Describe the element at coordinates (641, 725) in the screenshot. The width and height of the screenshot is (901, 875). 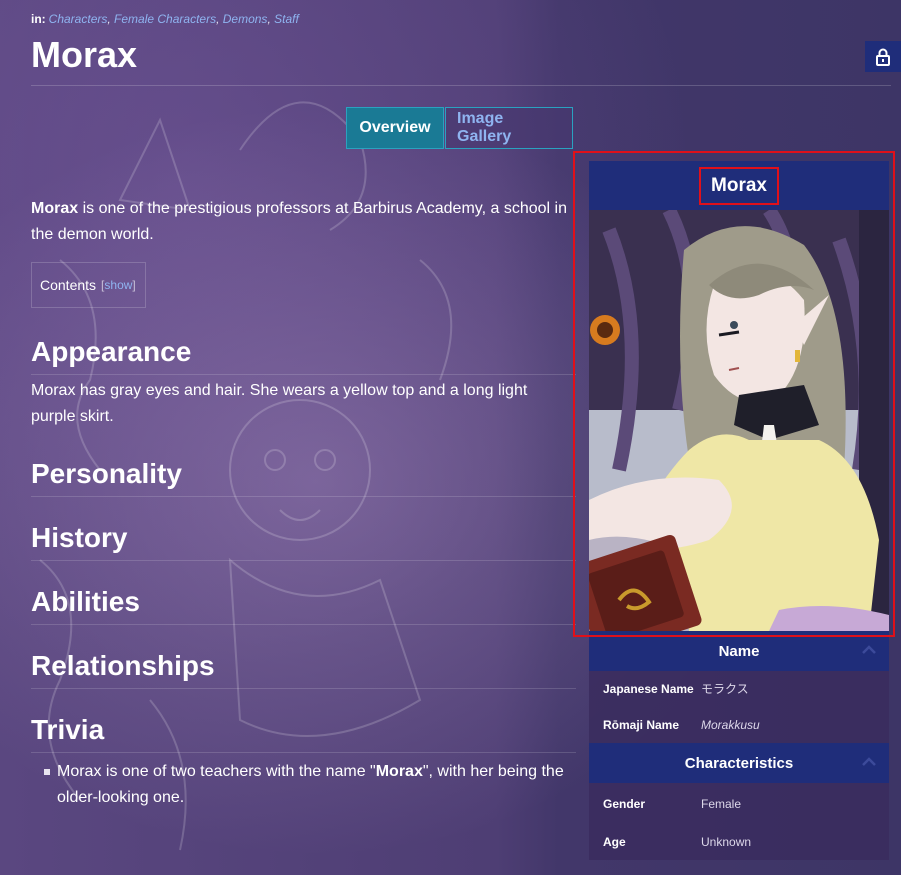
I see `romaji-name-label: Rōmaji Name` at that location.